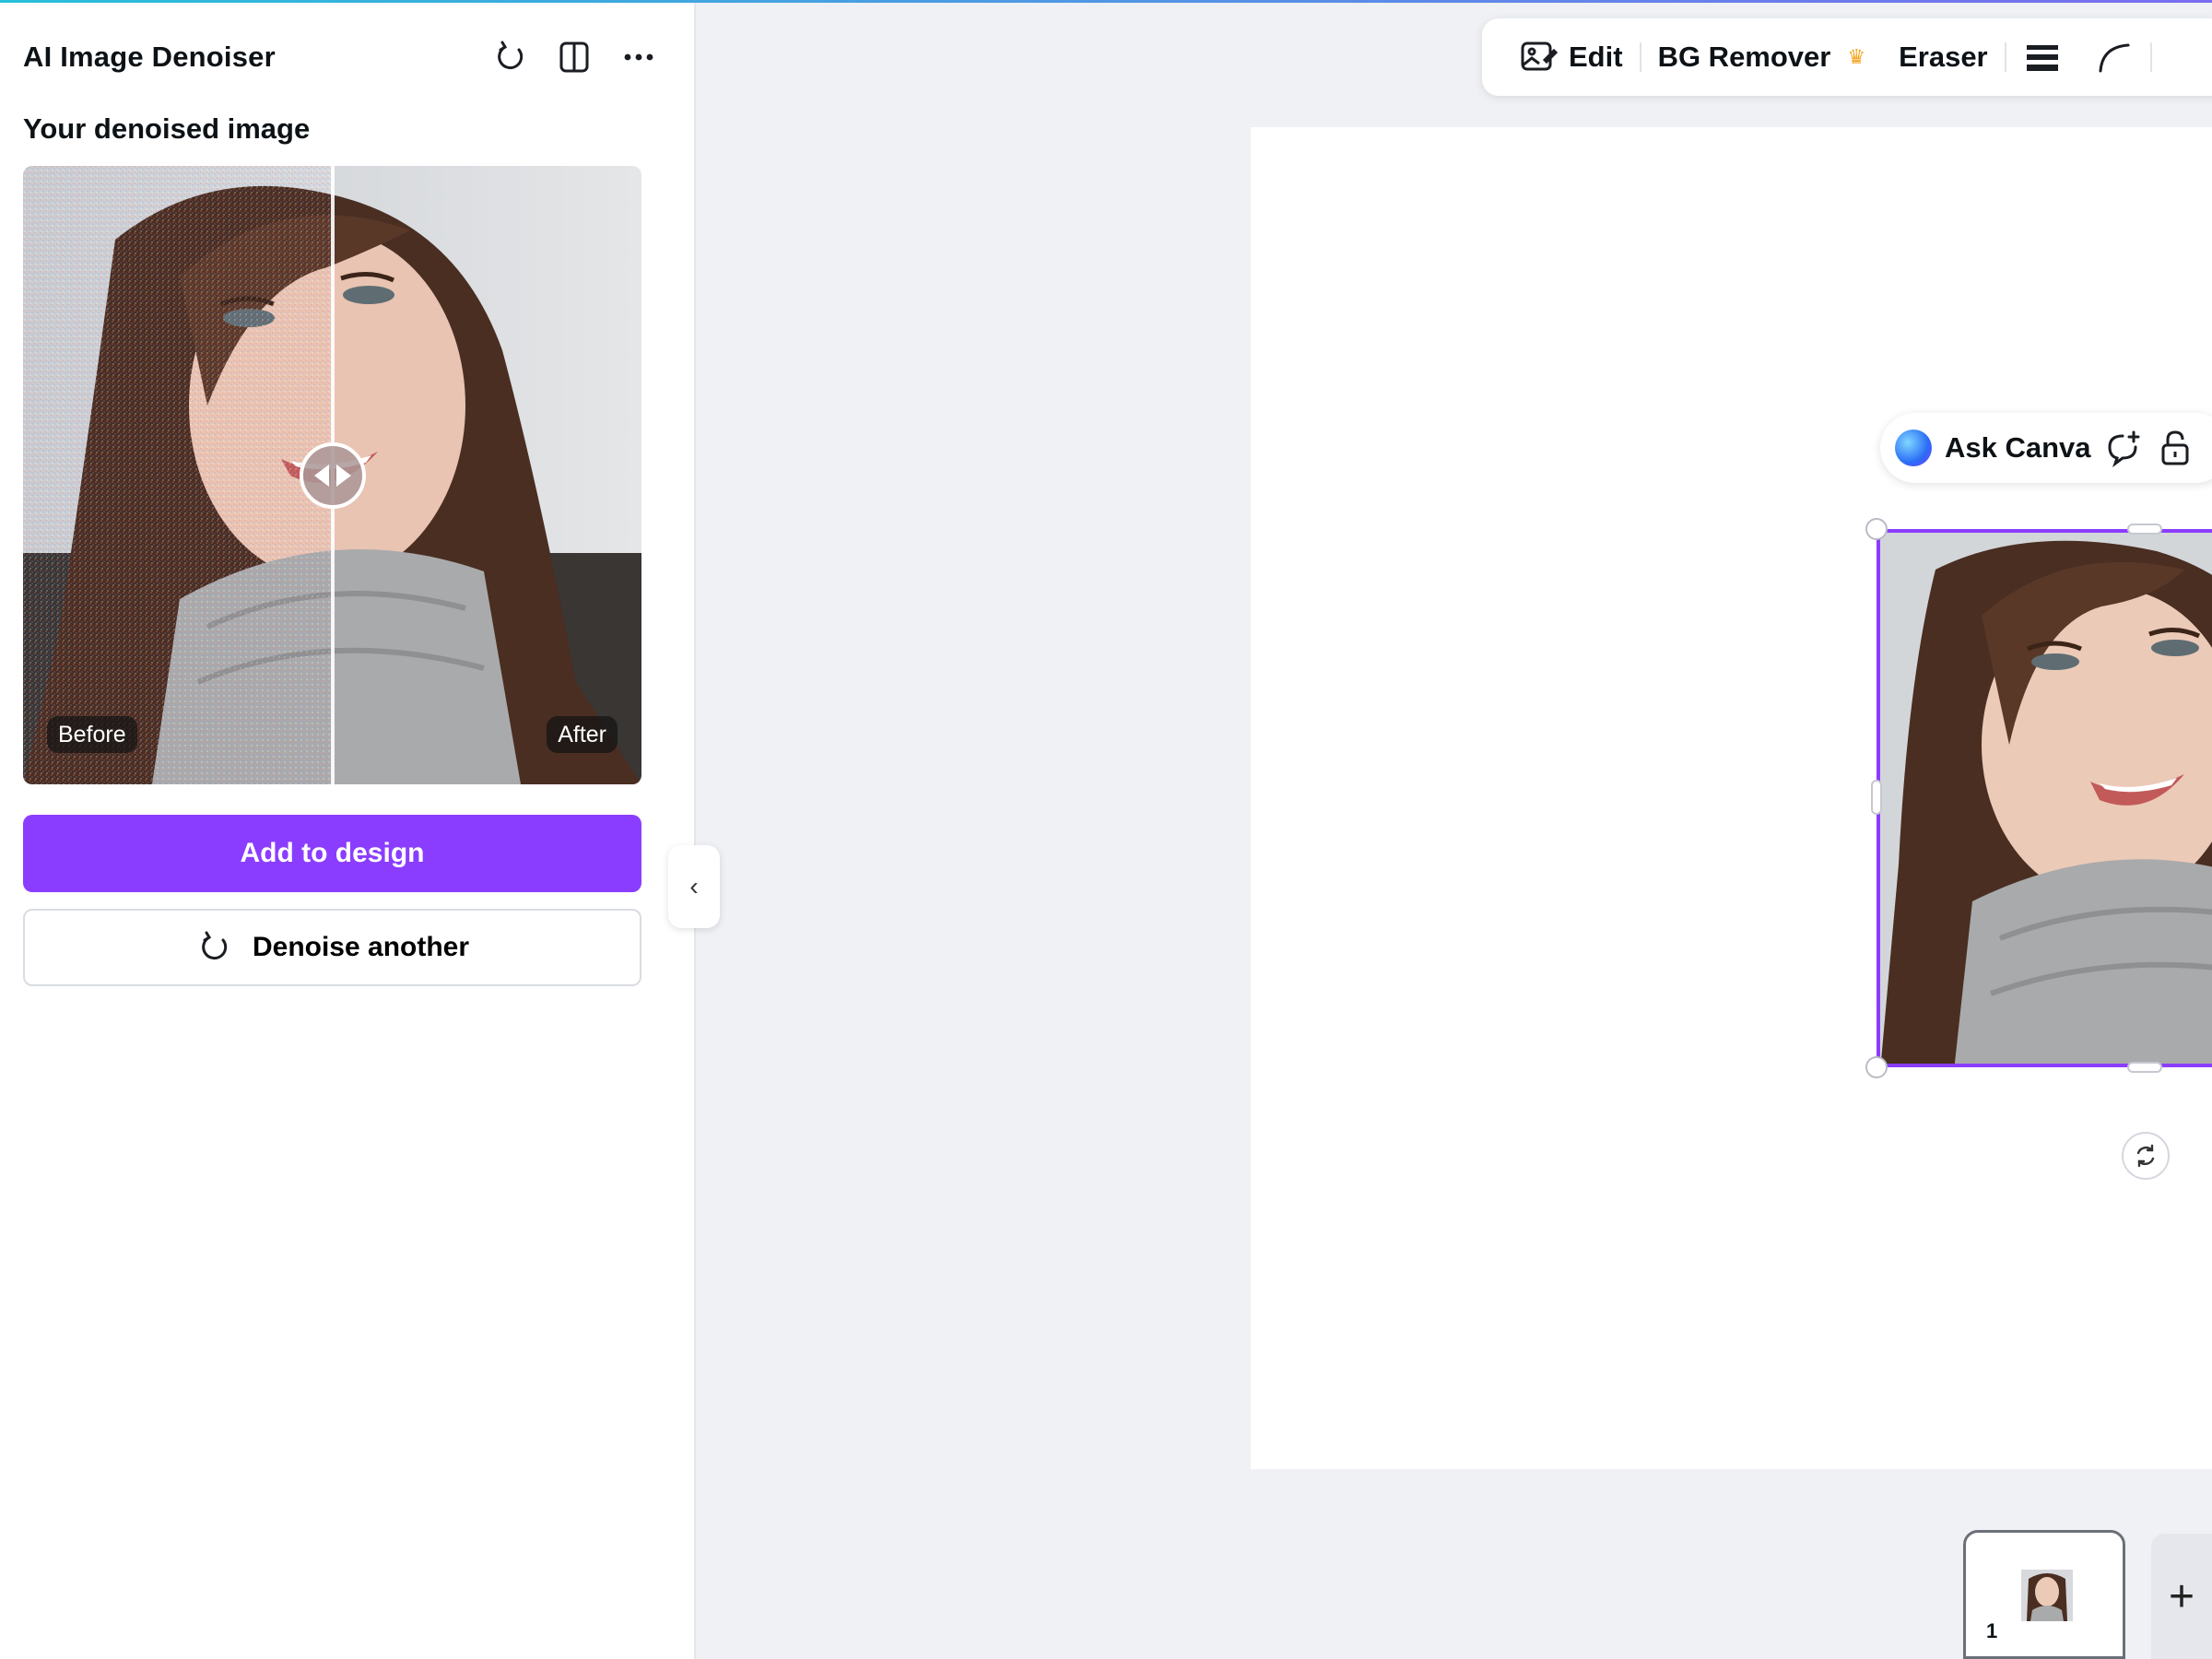 The height and width of the screenshot is (1659, 2212). Describe the element at coordinates (332, 853) in the screenshot. I see `add-to-design-button: Add to design` at that location.